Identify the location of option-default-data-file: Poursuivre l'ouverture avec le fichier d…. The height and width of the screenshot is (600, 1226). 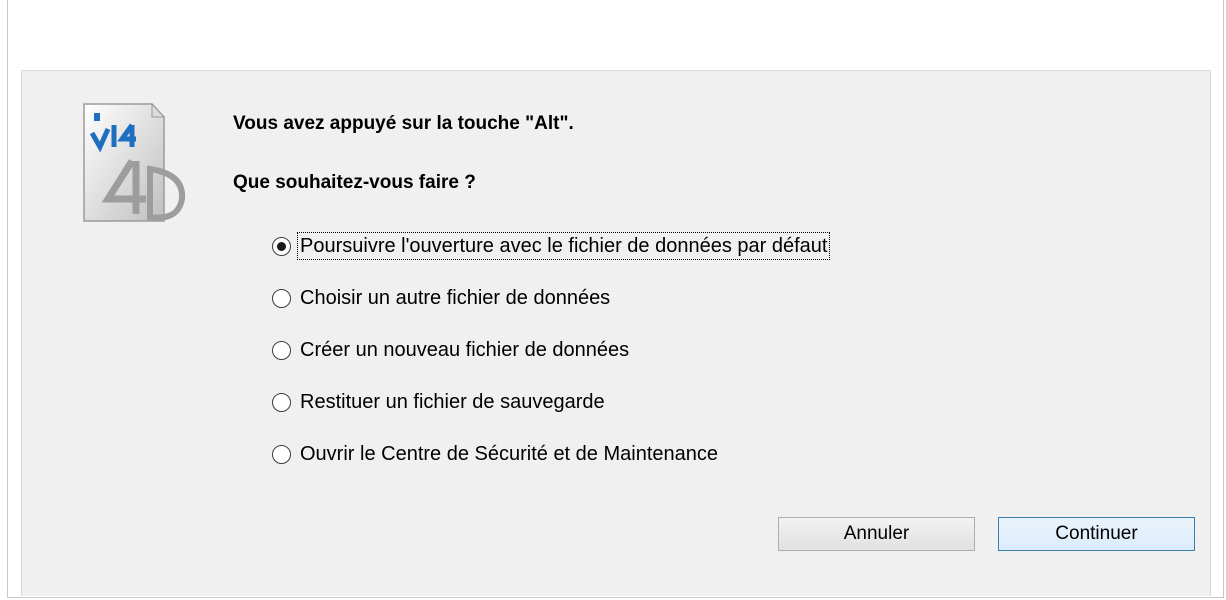
(551, 246).